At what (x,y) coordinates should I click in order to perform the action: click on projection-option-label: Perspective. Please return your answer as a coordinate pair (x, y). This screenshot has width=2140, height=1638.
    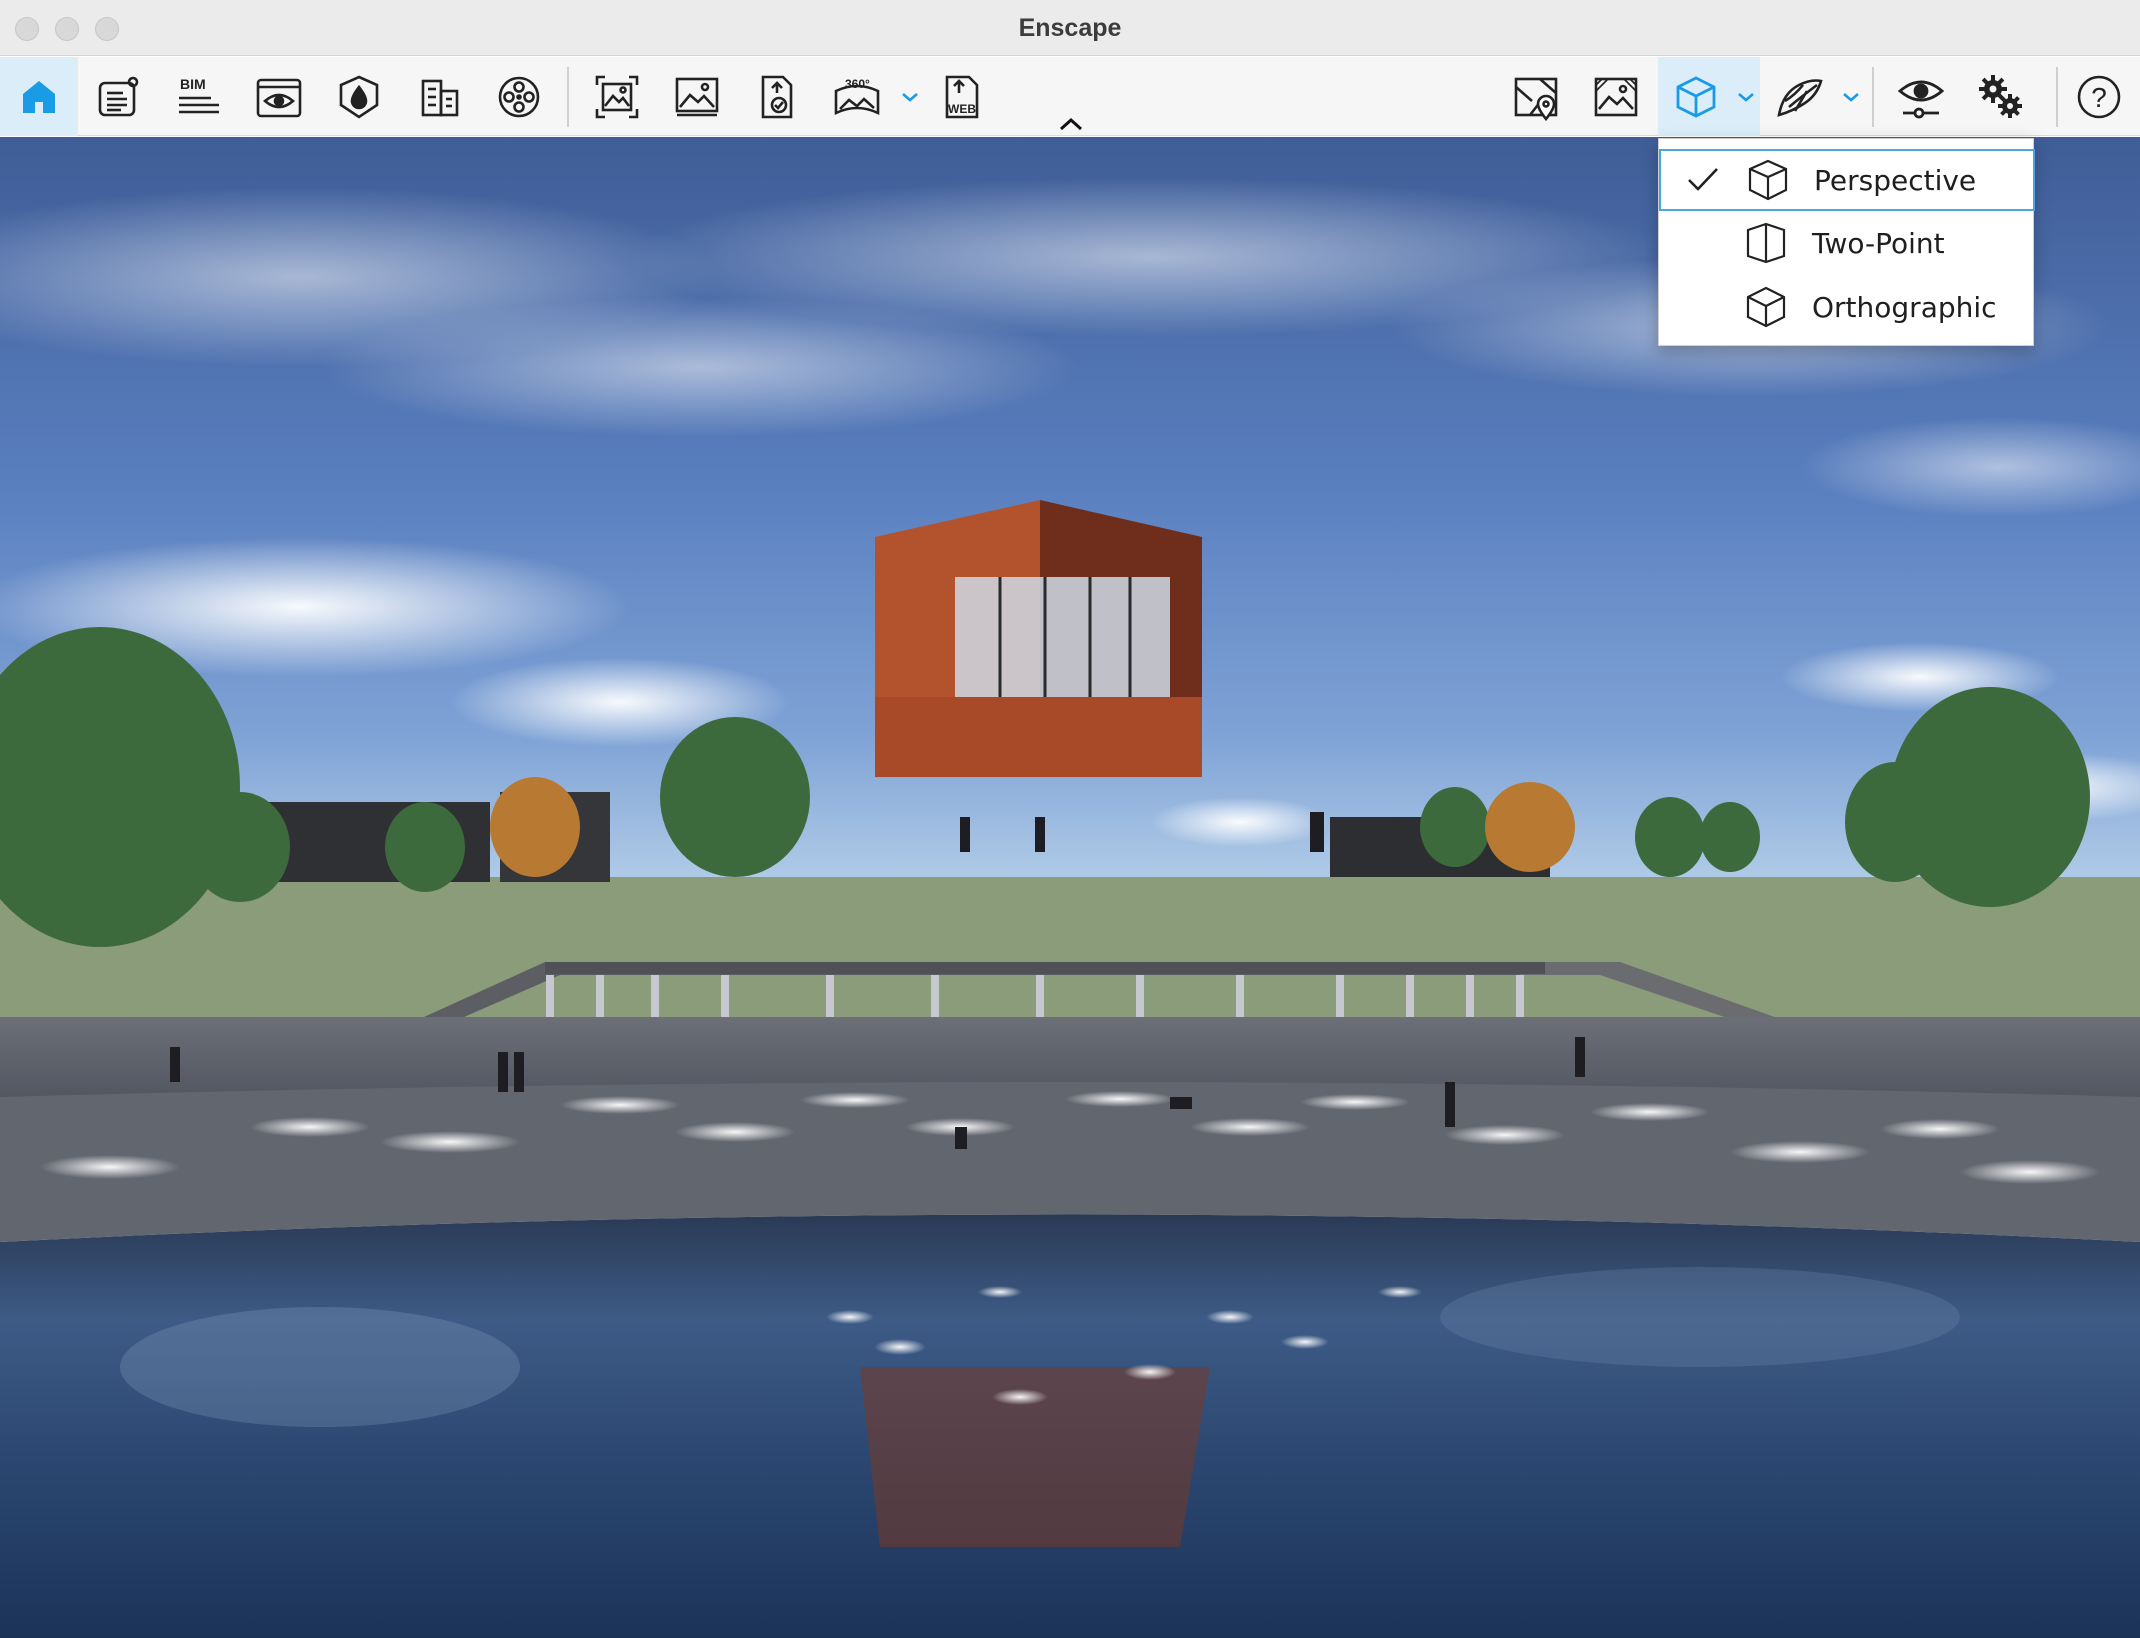
    Looking at the image, I should click on (1895, 180).